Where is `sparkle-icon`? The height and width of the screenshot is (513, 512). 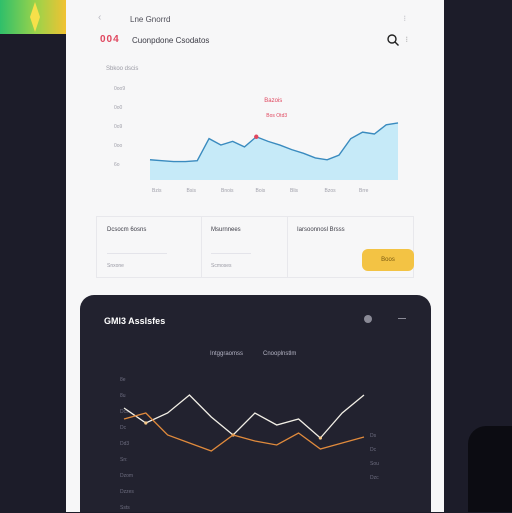
sparkle-icon is located at coordinates (35, 17).